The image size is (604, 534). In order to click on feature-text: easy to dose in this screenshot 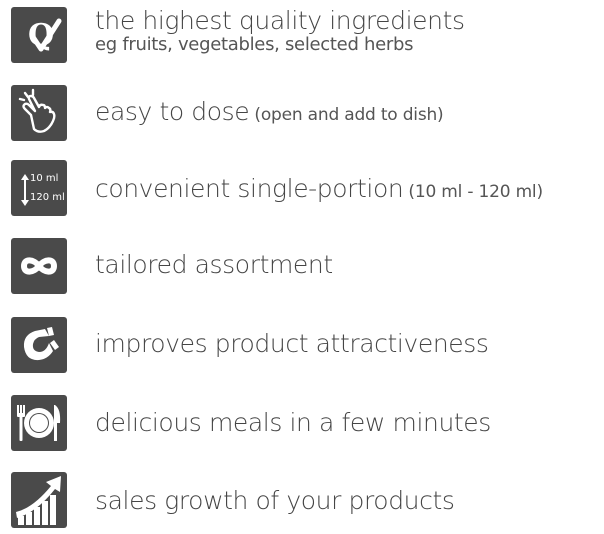, I will do `click(172, 111)`.